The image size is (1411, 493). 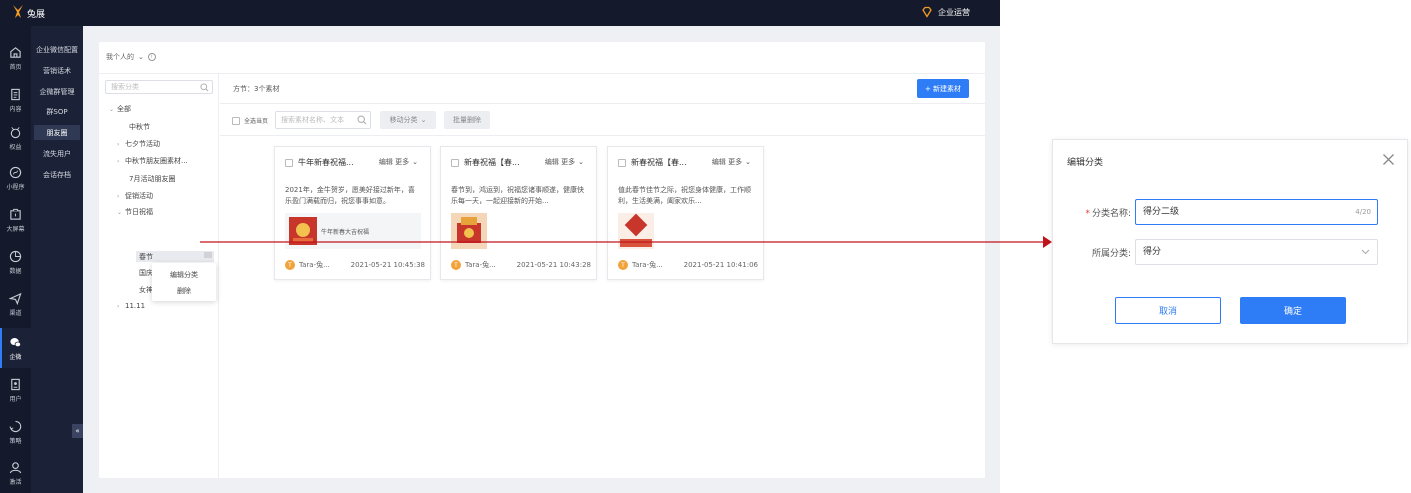 What do you see at coordinates (945, 12) in the screenshot?
I see `enterprise-switch: 企业运营` at bounding box center [945, 12].